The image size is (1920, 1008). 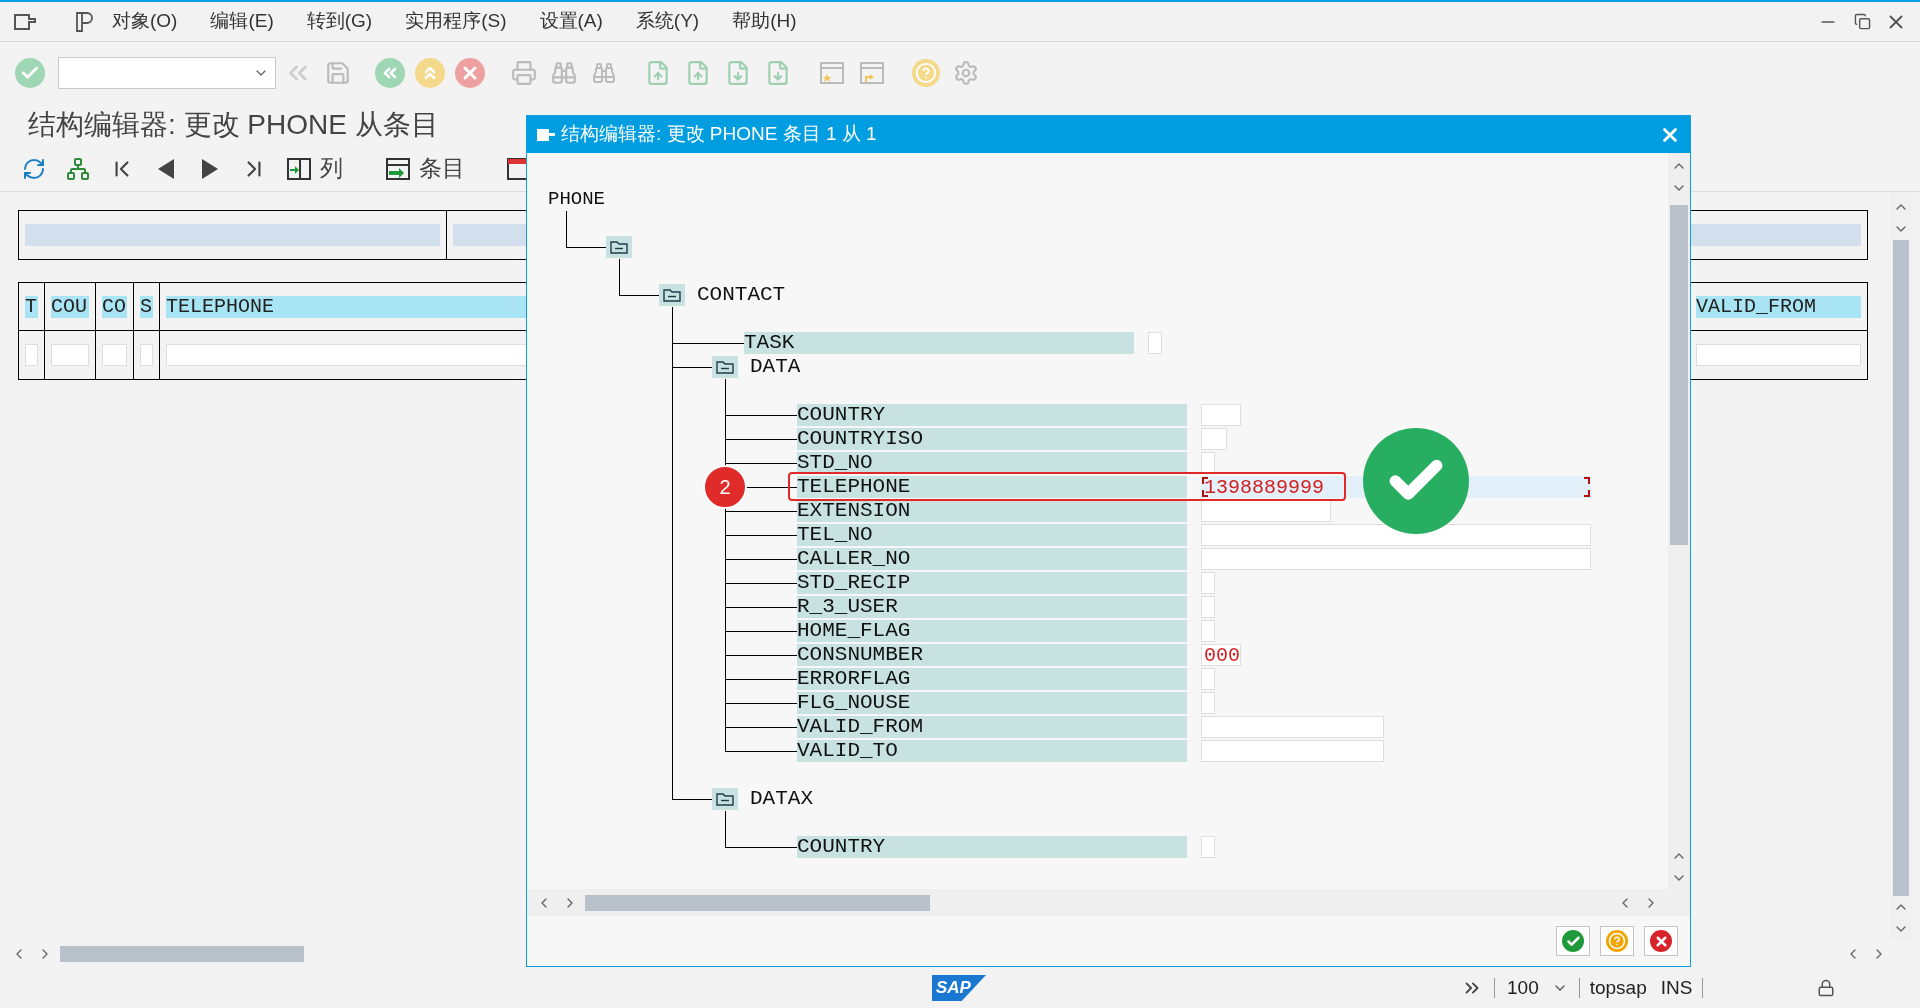 What do you see at coordinates (232, 235) in the screenshot?
I see `header-field` at bounding box center [232, 235].